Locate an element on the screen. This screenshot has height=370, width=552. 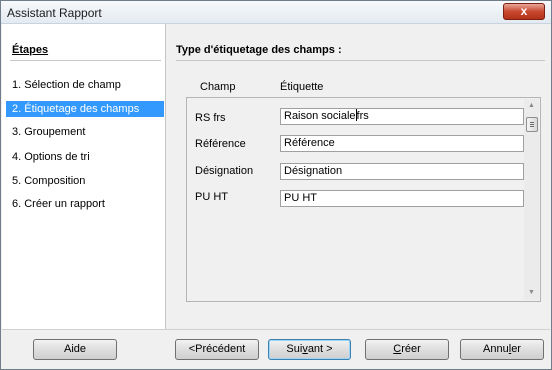
help-button: Aide is located at coordinates (75, 349).